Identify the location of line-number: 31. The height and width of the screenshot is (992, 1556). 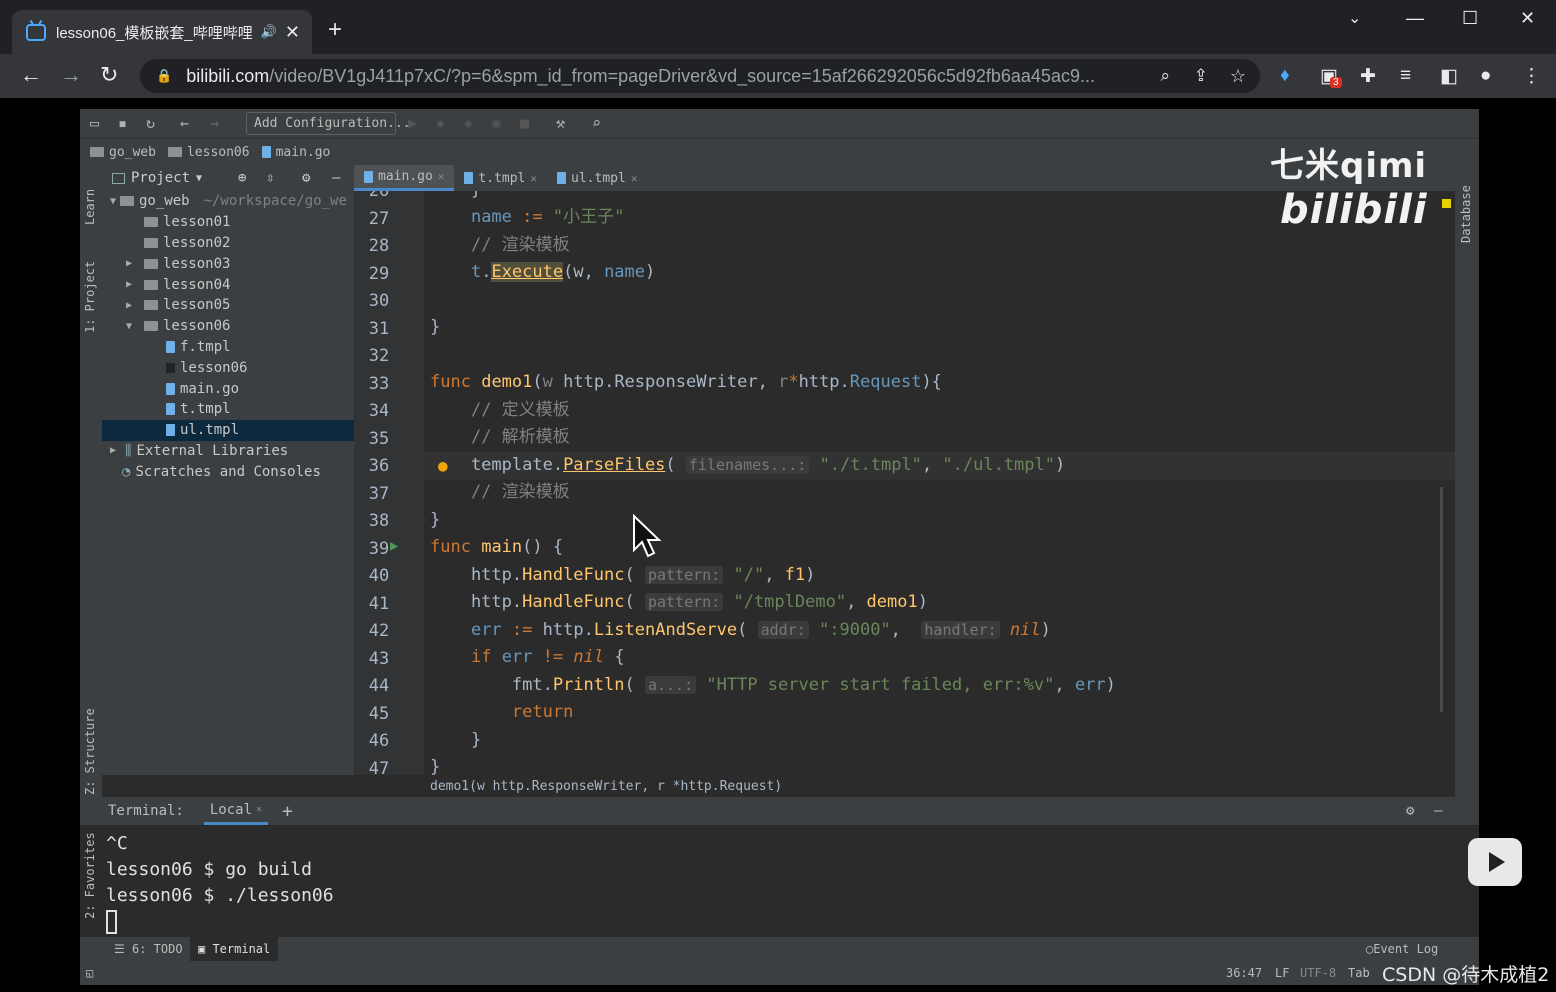
(379, 328).